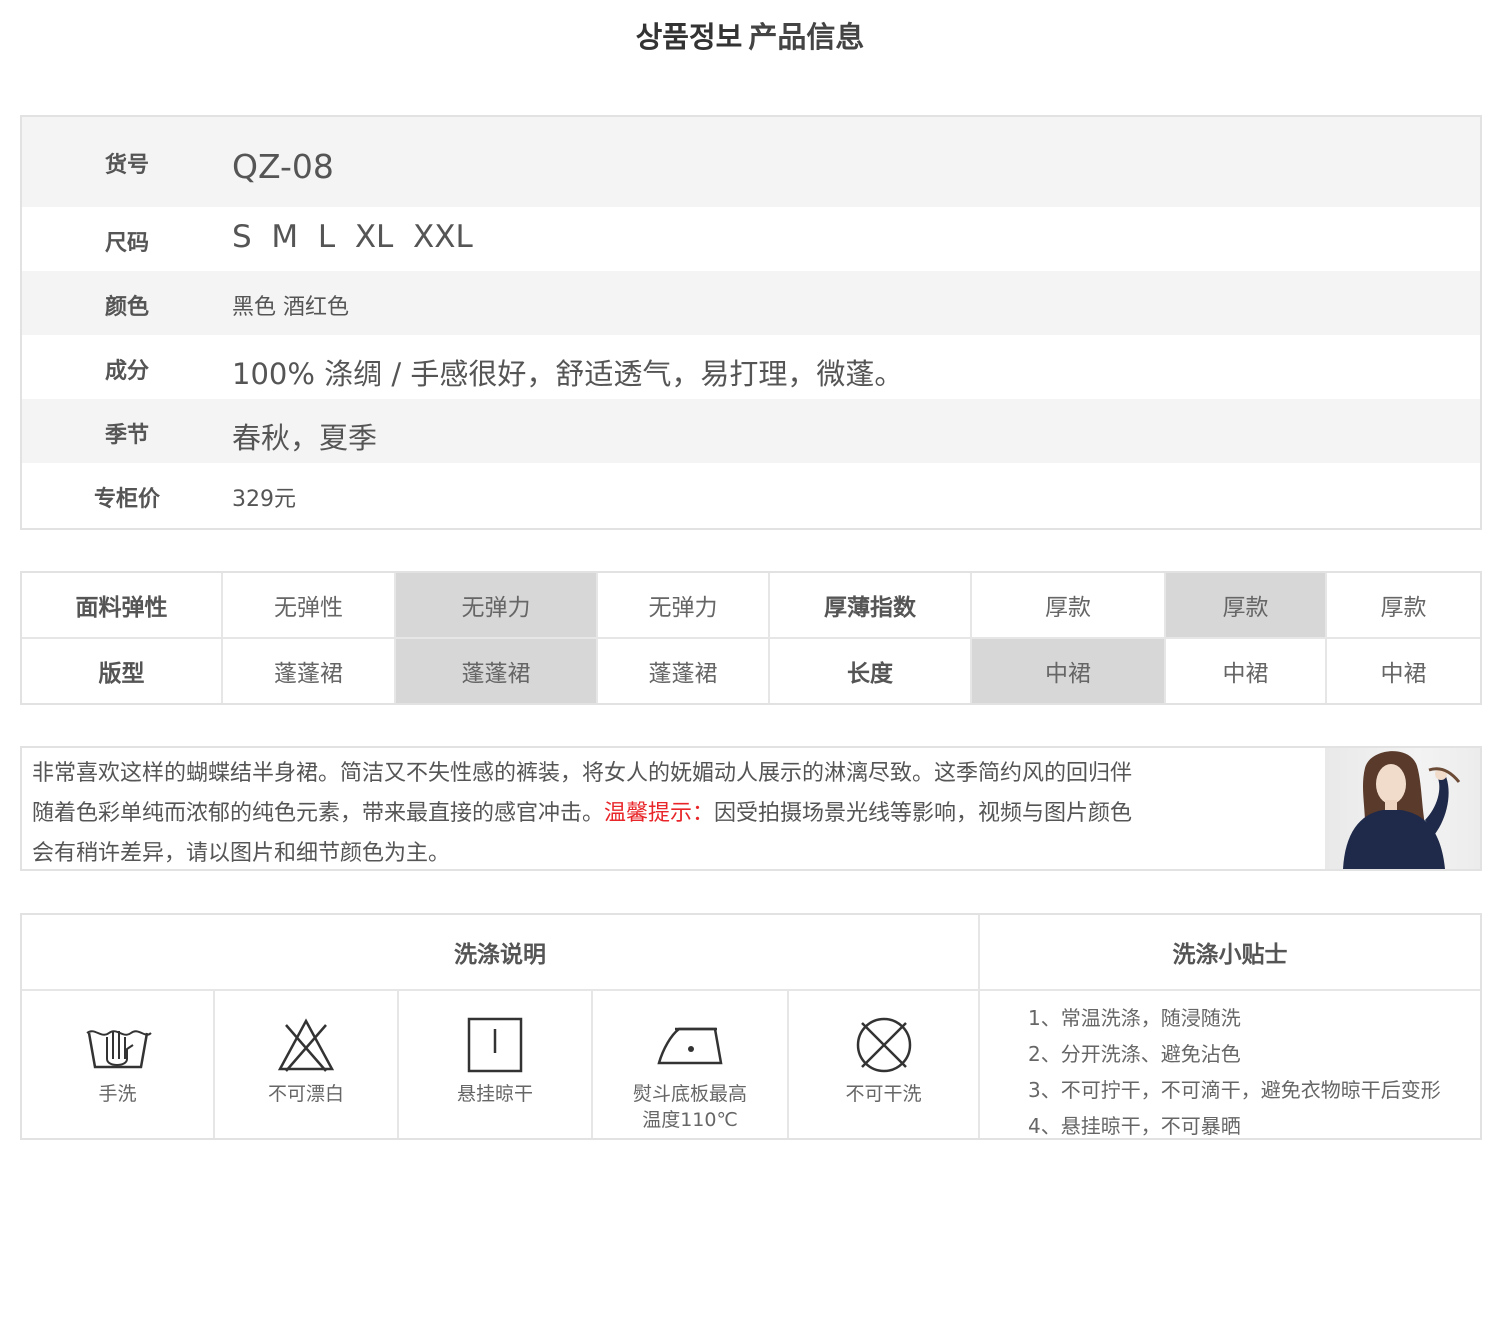 This screenshot has height=1323, width=1500. I want to click on wash-item-hand-wash: 手洗, so click(117, 1065).